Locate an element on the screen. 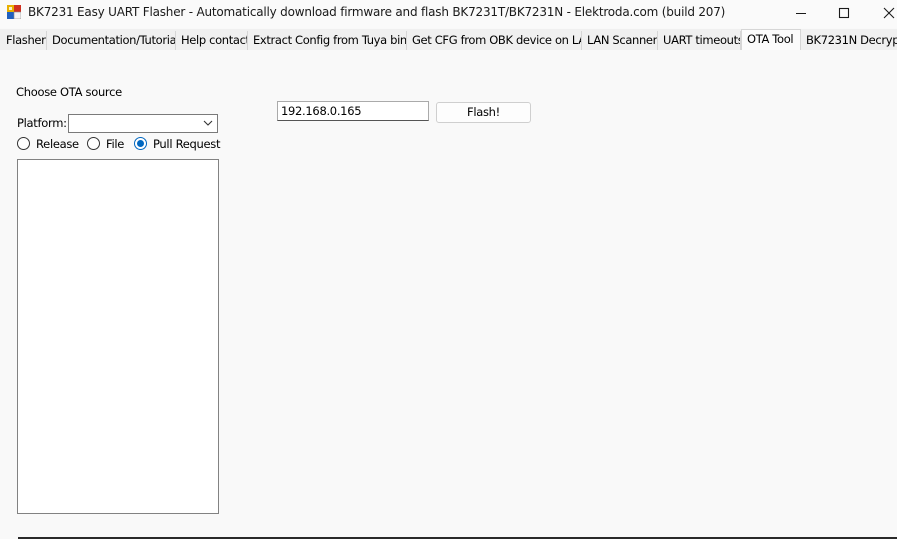 Image resolution: width=897 pixels, height=539 pixels. tab-get-cfg-obk: Get CFG from OBK device on LAN is located at coordinates (494, 40).